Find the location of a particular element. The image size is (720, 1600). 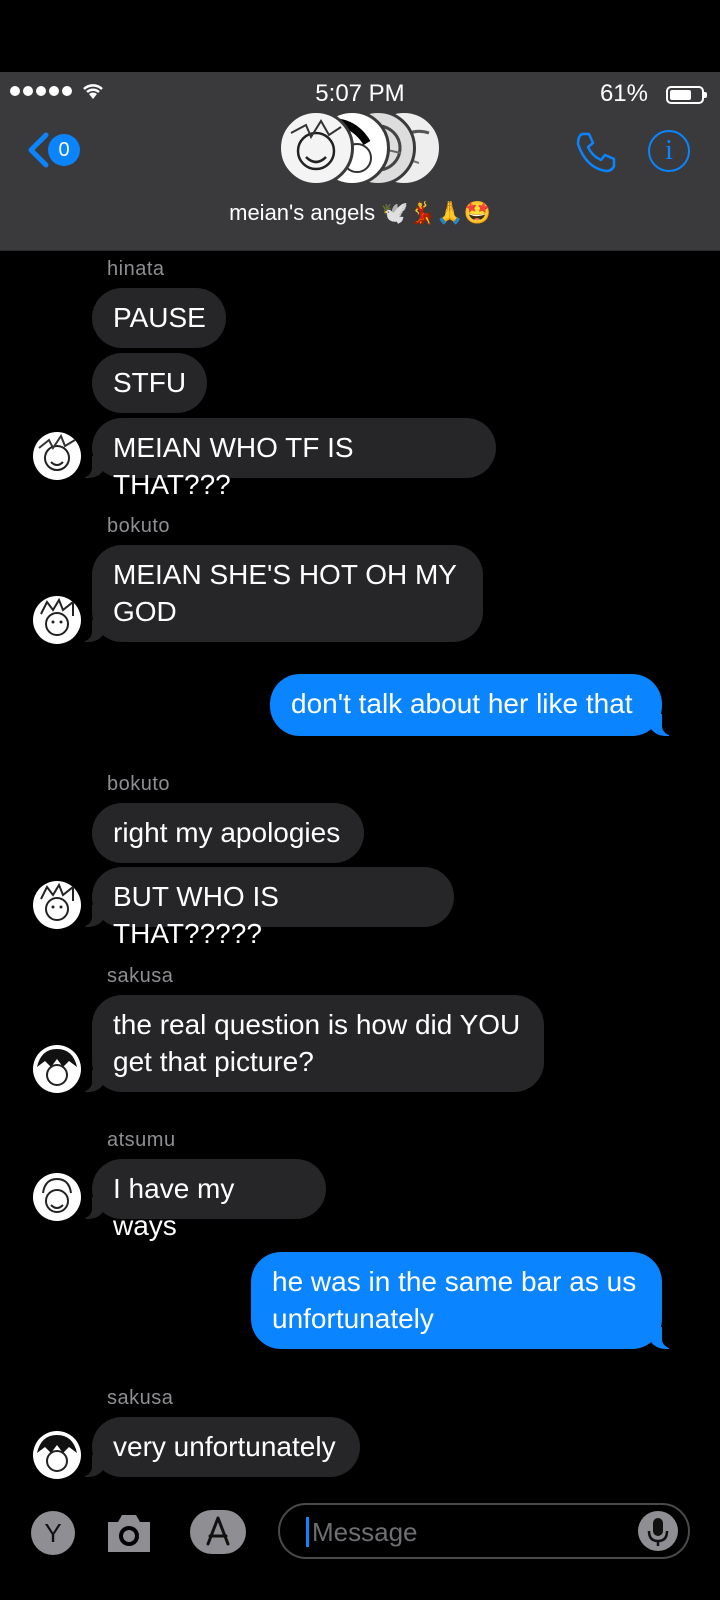

message-bubble: don't talk about her like that is located at coordinates (472, 705).